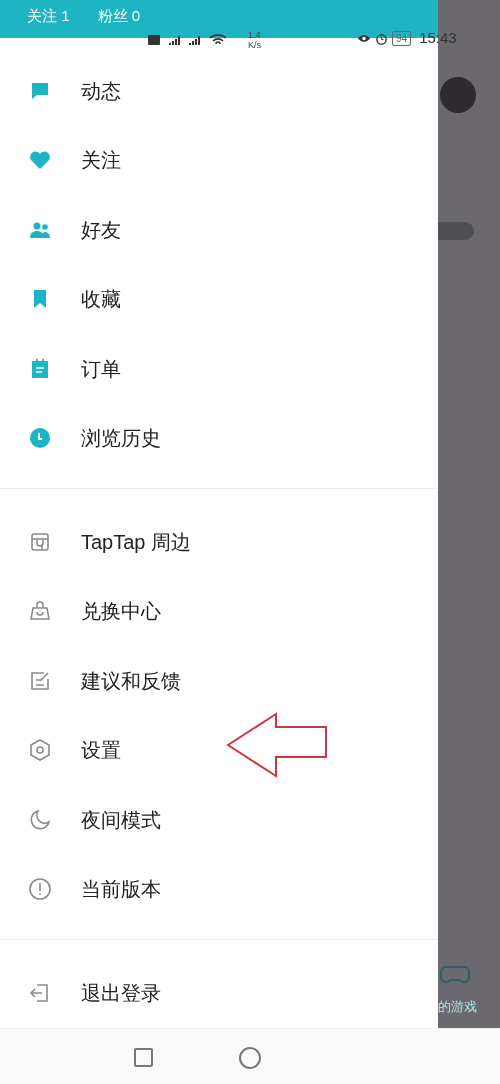 The height and width of the screenshot is (1084, 500). I want to click on network-speed: 1.4, so click(254, 35).